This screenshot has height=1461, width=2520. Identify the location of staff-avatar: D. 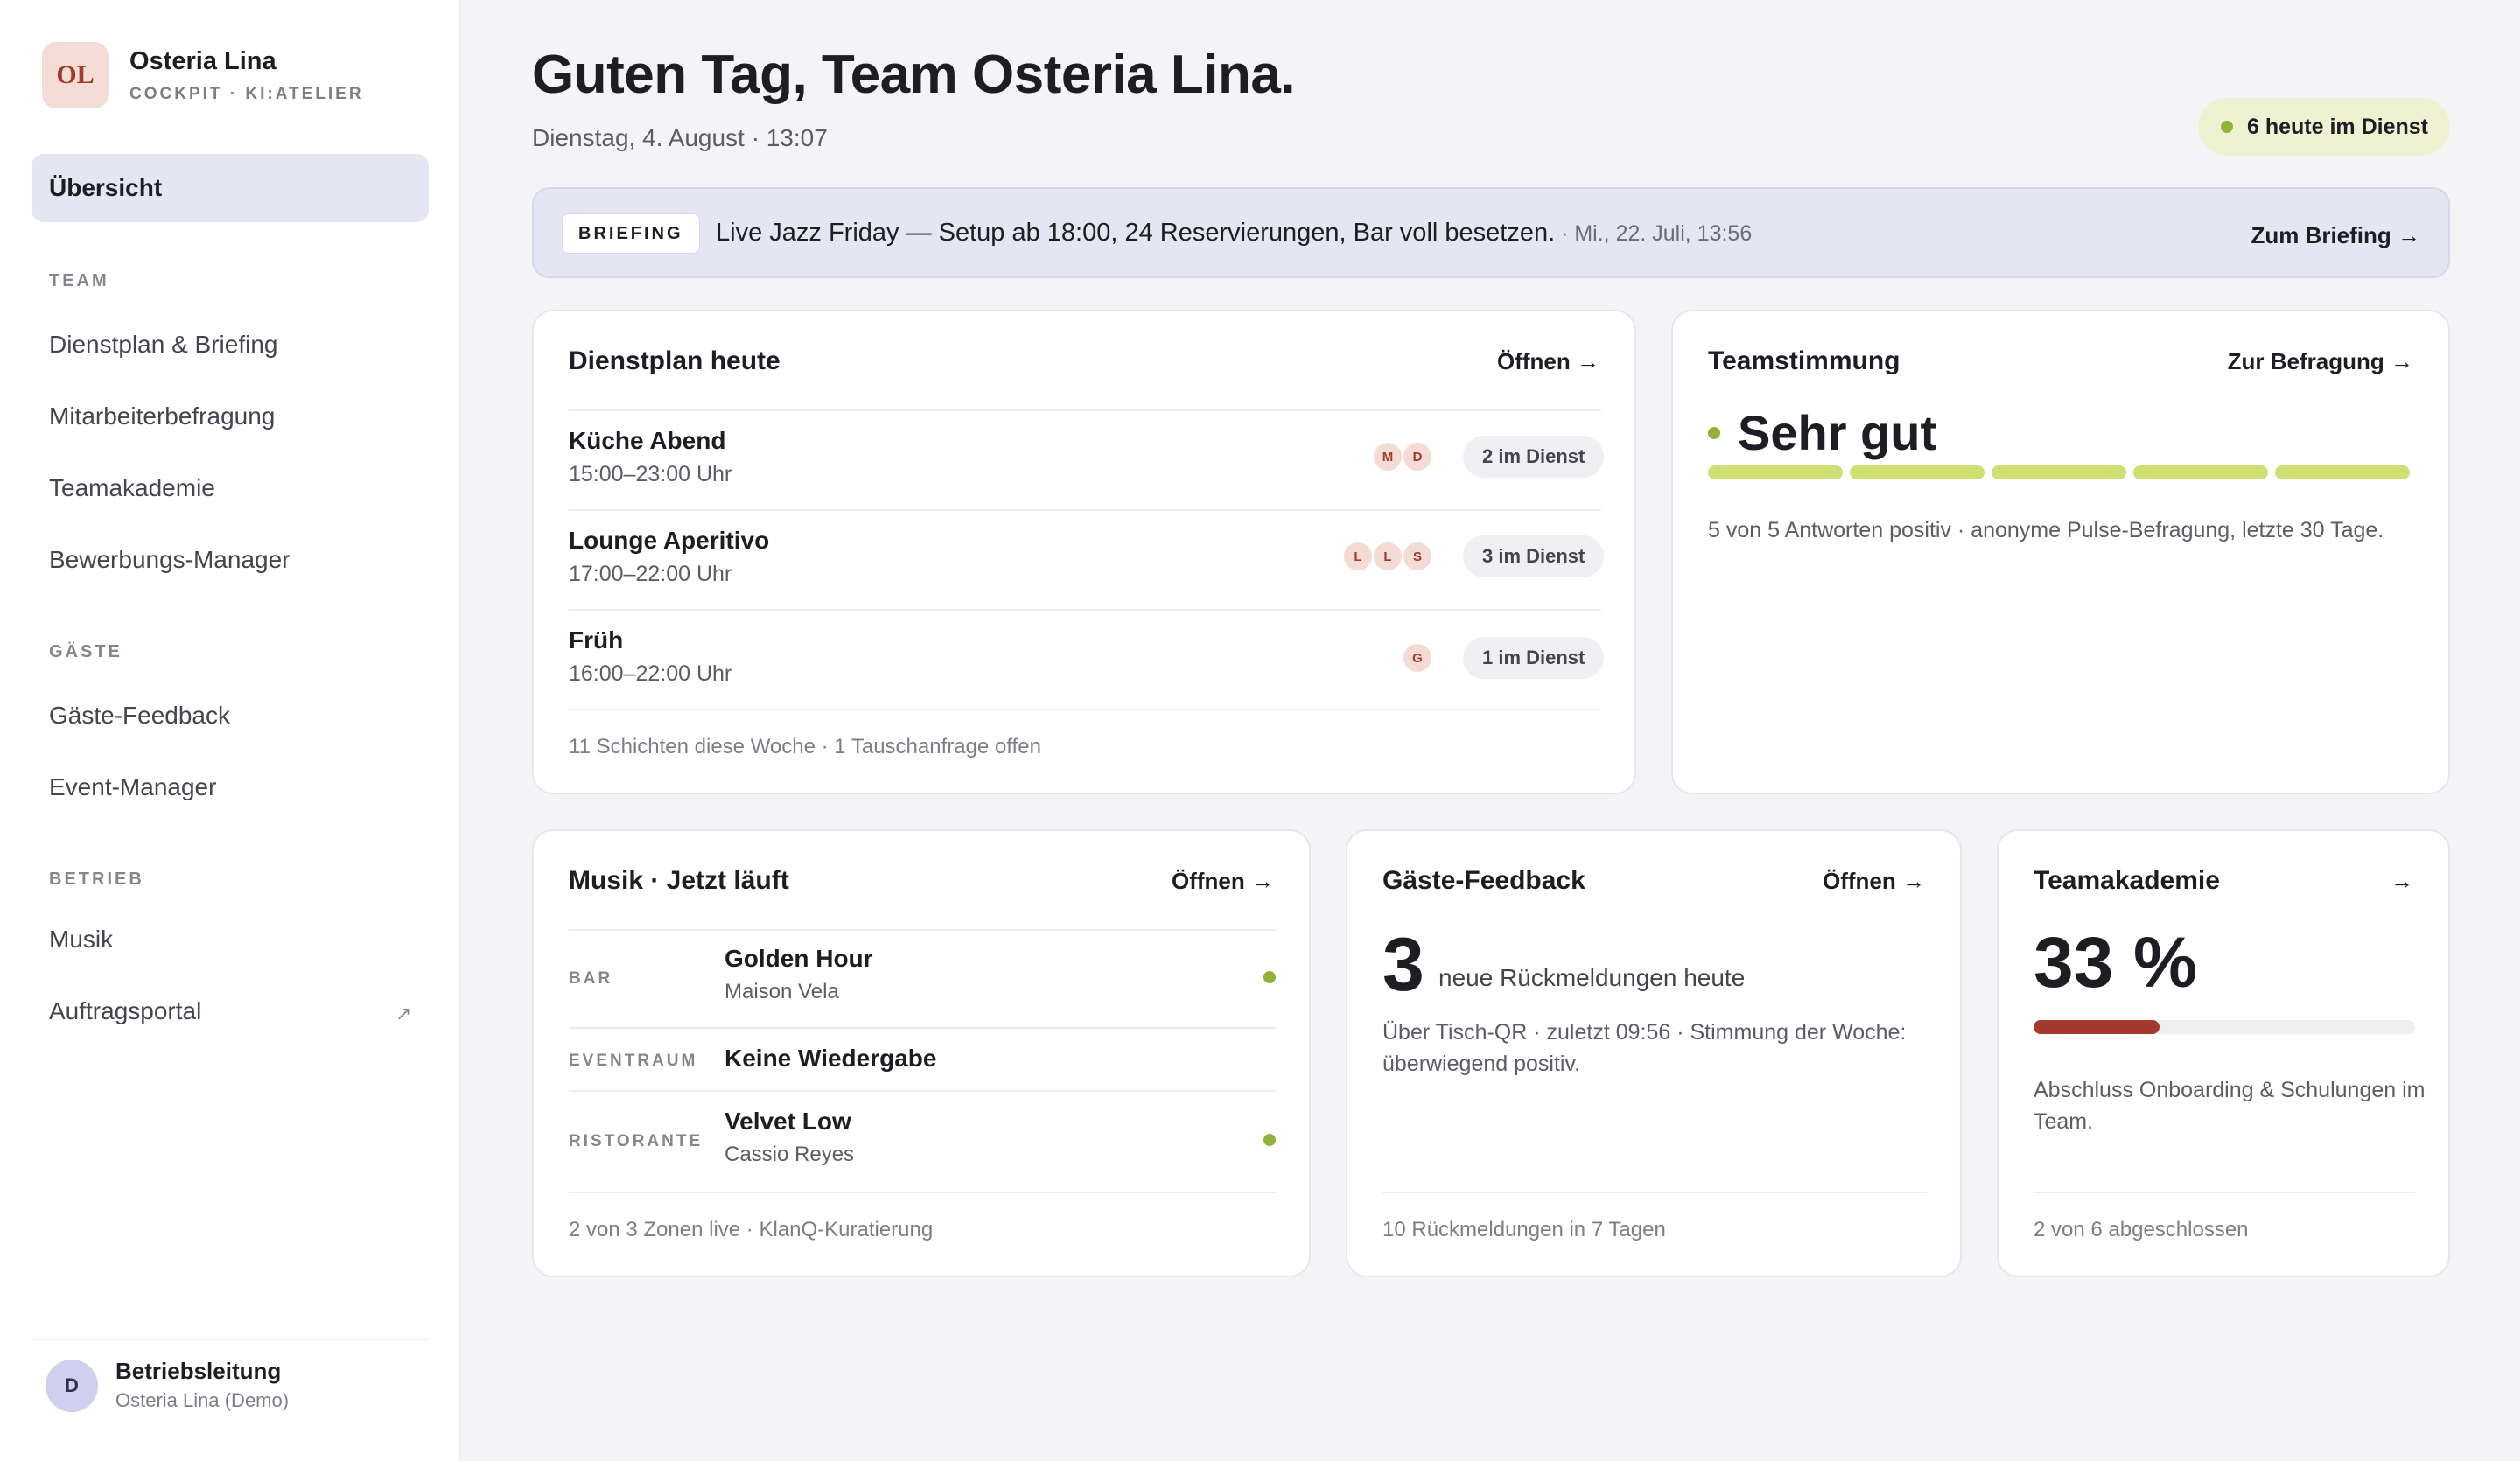
(1417, 456).